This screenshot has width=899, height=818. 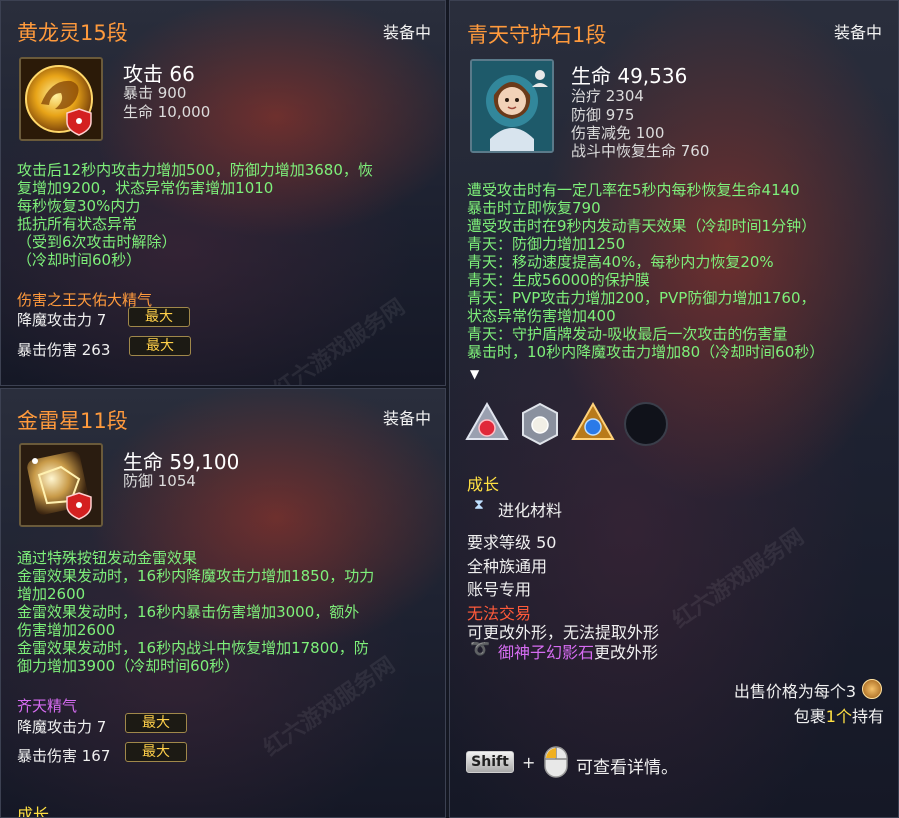 I want to click on item-title: 金雷星11段, so click(x=72, y=421).